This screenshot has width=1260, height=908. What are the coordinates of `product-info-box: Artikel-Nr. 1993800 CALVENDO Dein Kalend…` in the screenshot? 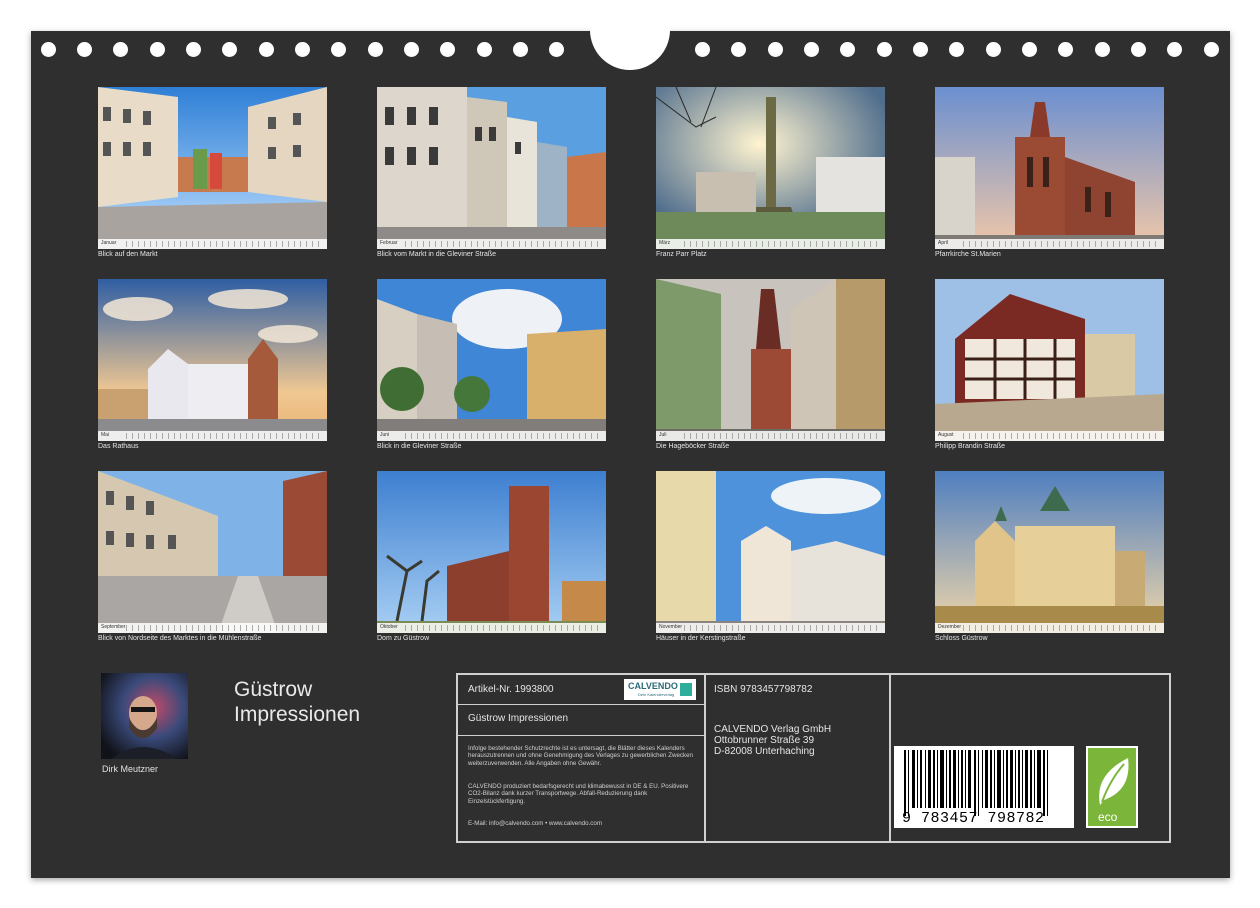 It's located at (813, 758).